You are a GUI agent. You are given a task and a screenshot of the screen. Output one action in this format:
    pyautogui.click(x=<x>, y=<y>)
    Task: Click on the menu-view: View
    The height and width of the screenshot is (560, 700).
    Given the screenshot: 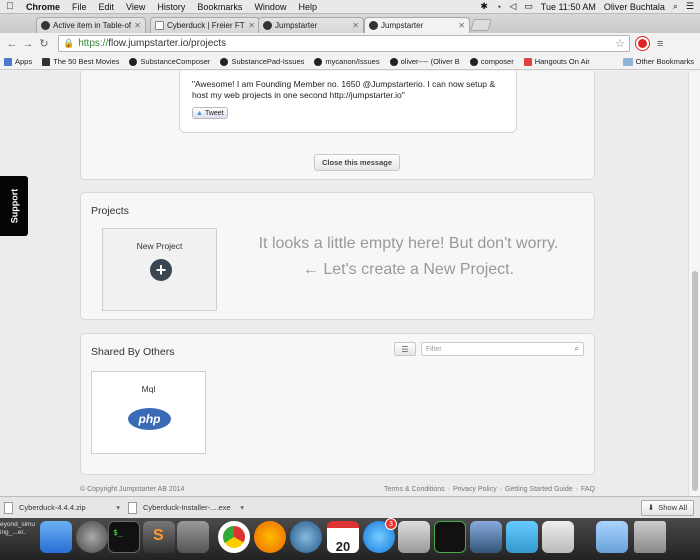 What is the action you would take?
    pyautogui.click(x=135, y=7)
    